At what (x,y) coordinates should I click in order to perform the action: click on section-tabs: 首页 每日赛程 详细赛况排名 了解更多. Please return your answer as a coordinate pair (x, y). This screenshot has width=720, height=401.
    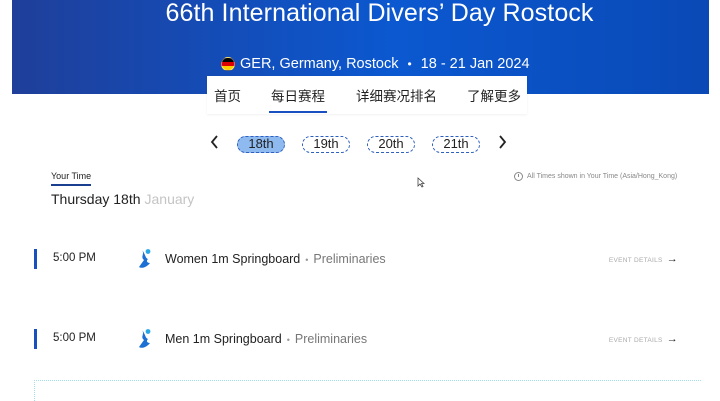
    Looking at the image, I should click on (367, 95).